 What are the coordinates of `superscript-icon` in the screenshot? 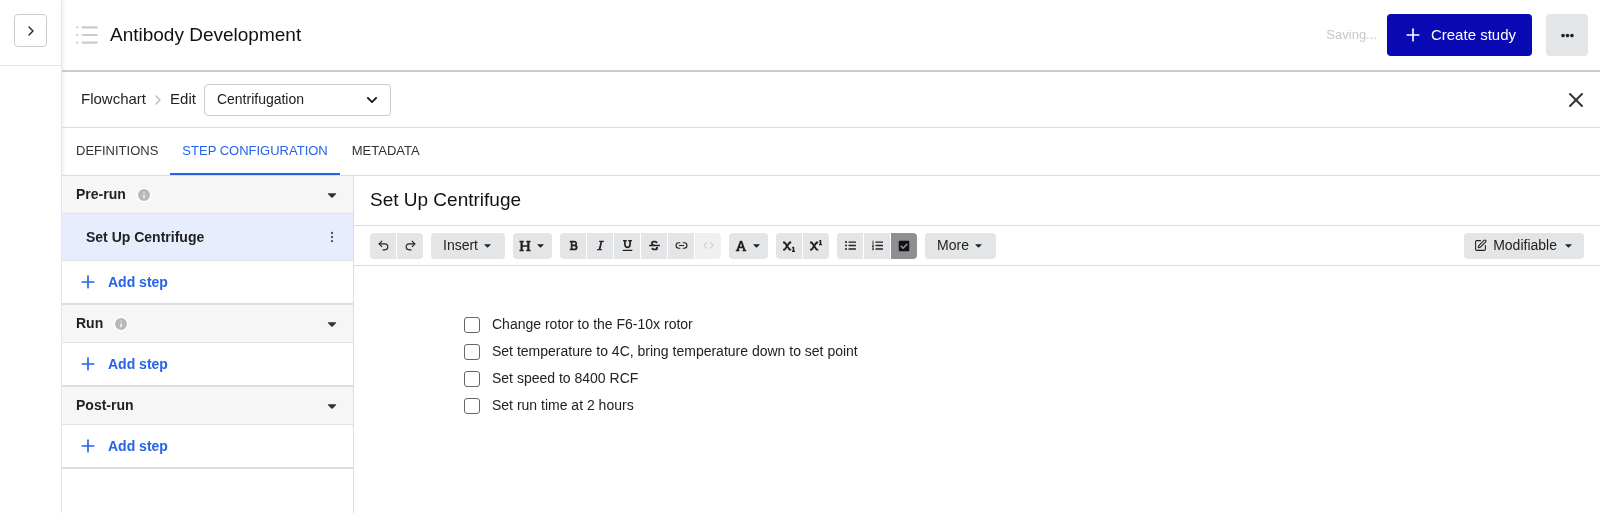 It's located at (816, 245).